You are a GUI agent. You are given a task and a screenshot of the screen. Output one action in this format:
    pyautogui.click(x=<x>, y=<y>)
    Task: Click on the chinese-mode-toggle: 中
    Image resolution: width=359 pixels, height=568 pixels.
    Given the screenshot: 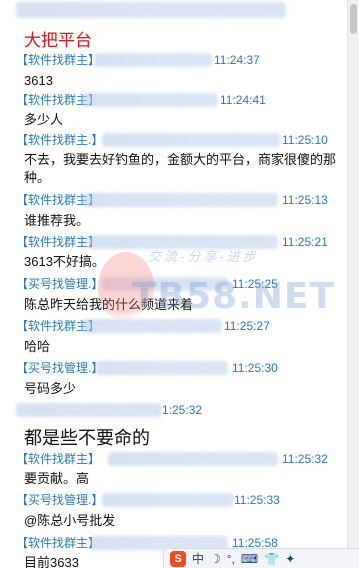 What is the action you would take?
    pyautogui.click(x=198, y=559)
    